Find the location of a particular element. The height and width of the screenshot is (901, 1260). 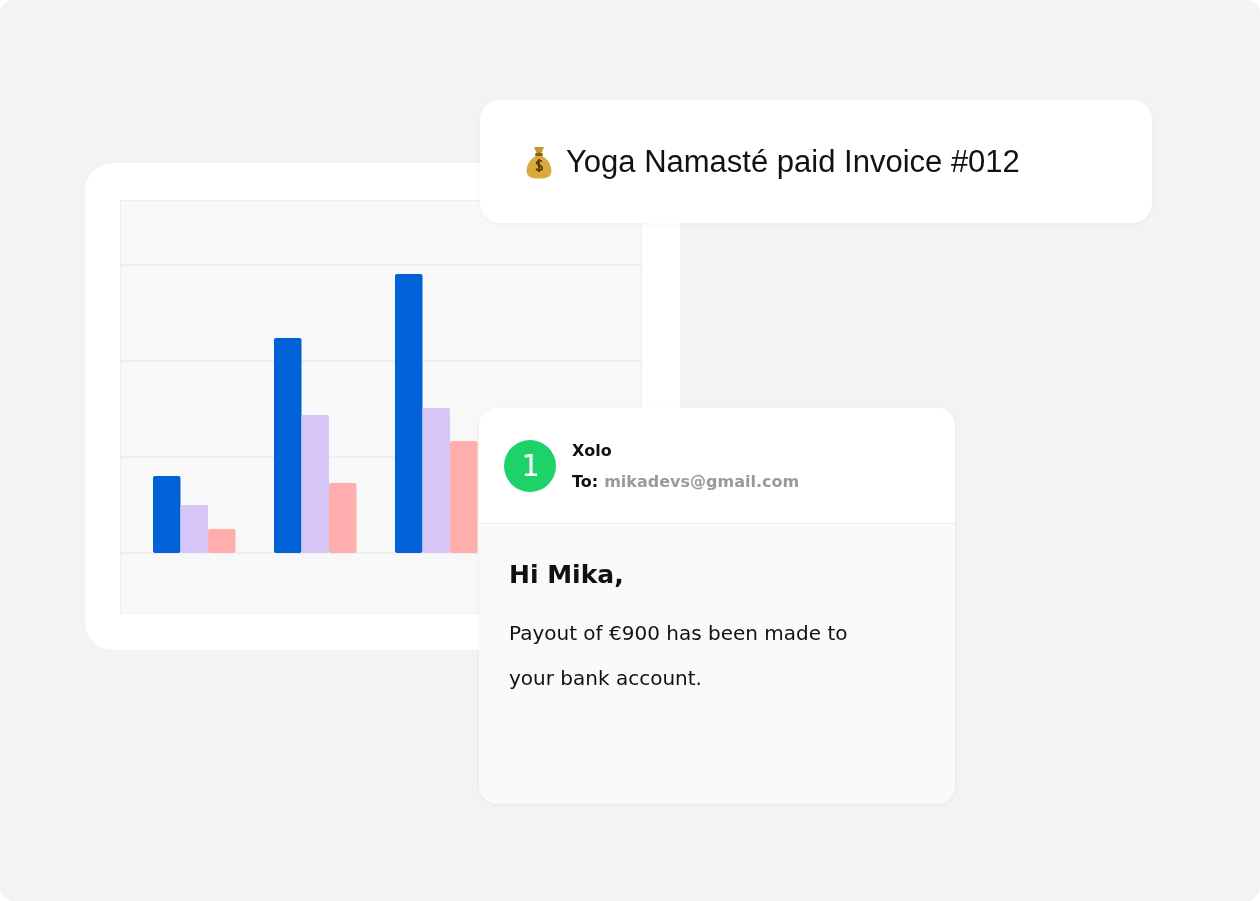

sender-logo: 1 is located at coordinates (530, 465).